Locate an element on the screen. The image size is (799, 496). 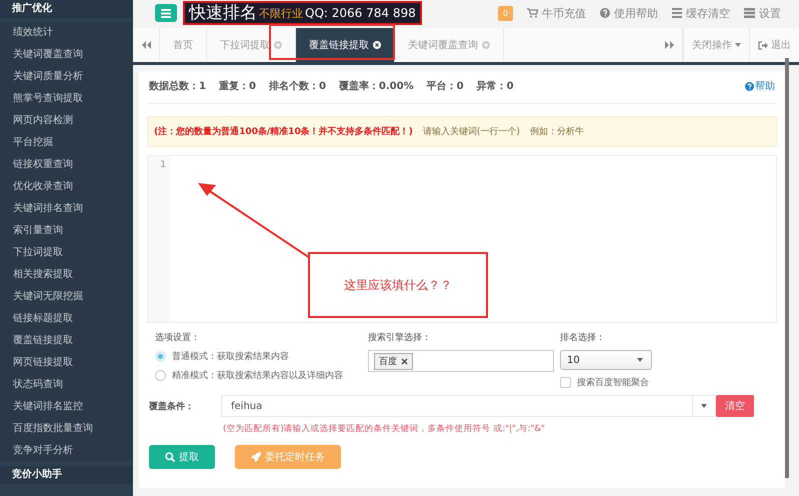
stat-label: 重复：0 is located at coordinates (237, 86).